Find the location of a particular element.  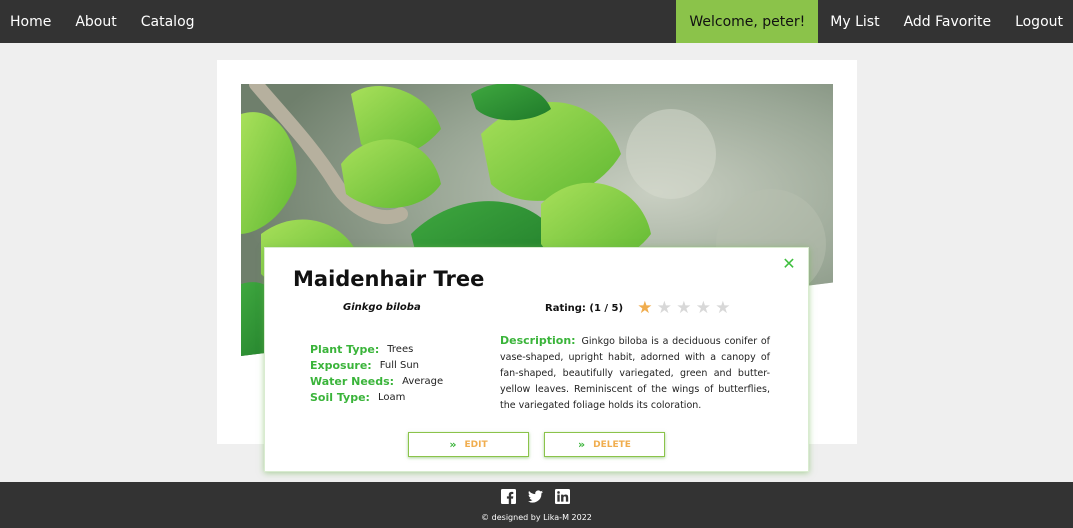

welcome-user-badge: Welcome, peter! is located at coordinates (747, 21).